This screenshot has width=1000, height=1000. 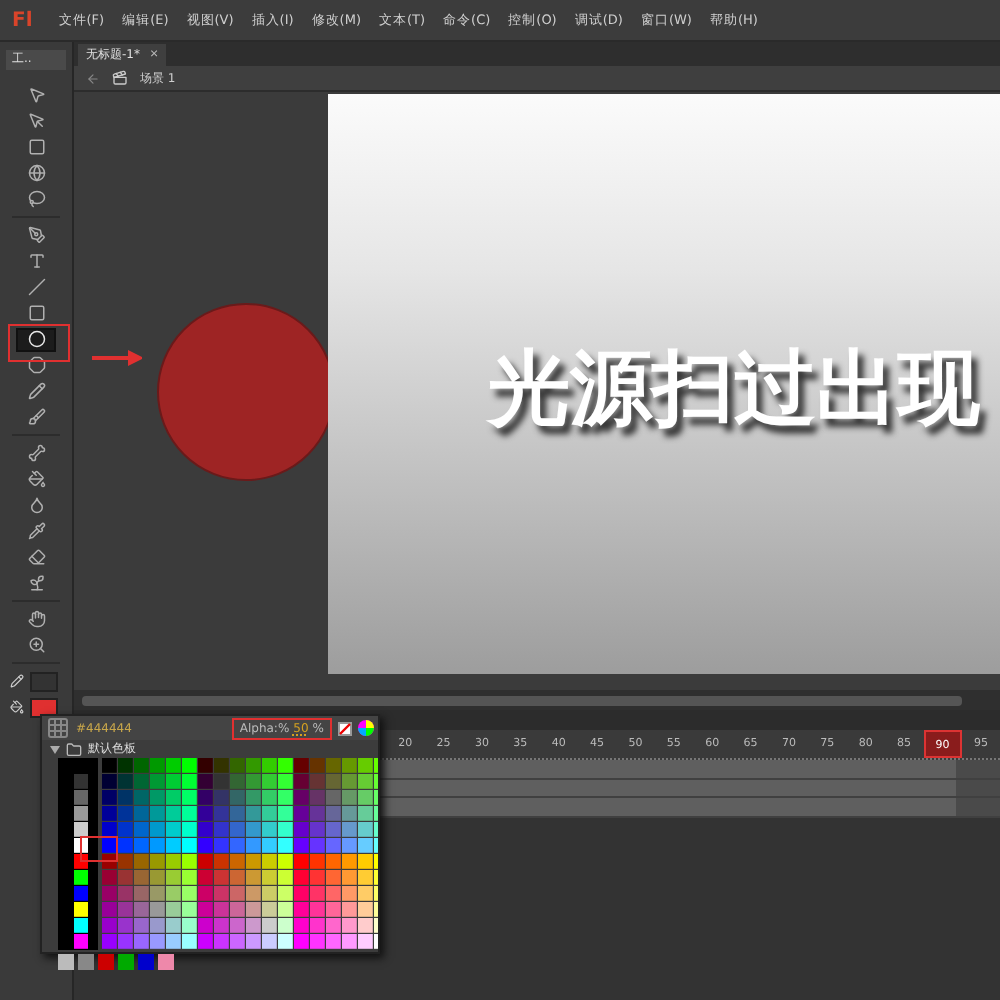 I want to click on rectangle-icon, so click(x=36, y=313).